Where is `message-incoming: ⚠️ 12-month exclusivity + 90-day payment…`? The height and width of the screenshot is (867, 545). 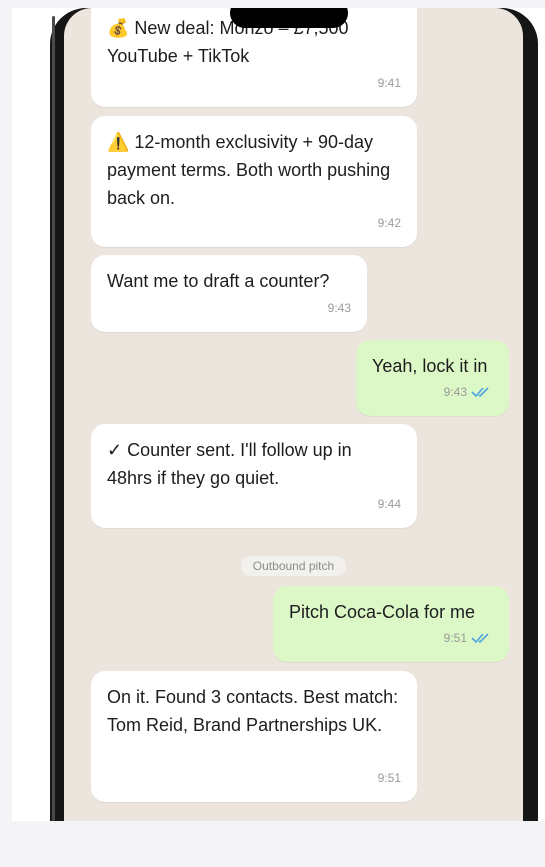
message-incoming: ⚠️ 12-month exclusivity + 90-day payment… is located at coordinates (254, 181).